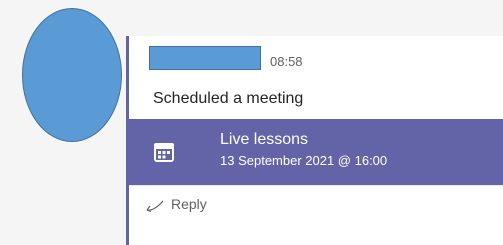 The image size is (503, 245). I want to click on message-time: 08:58, so click(286, 61).